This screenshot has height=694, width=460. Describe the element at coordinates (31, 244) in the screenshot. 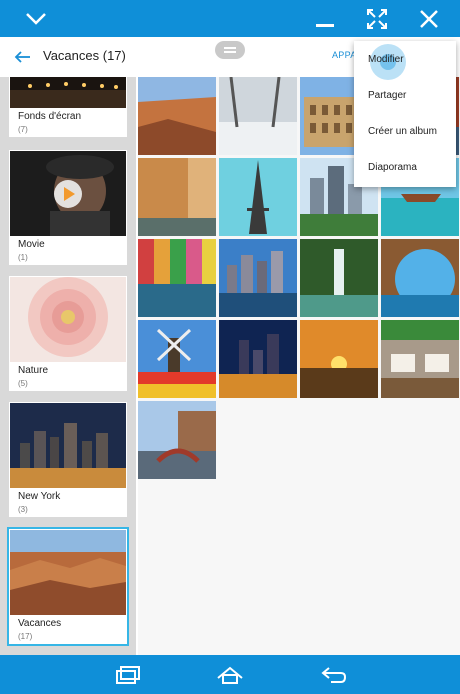

I see `album-name: Movie` at that location.